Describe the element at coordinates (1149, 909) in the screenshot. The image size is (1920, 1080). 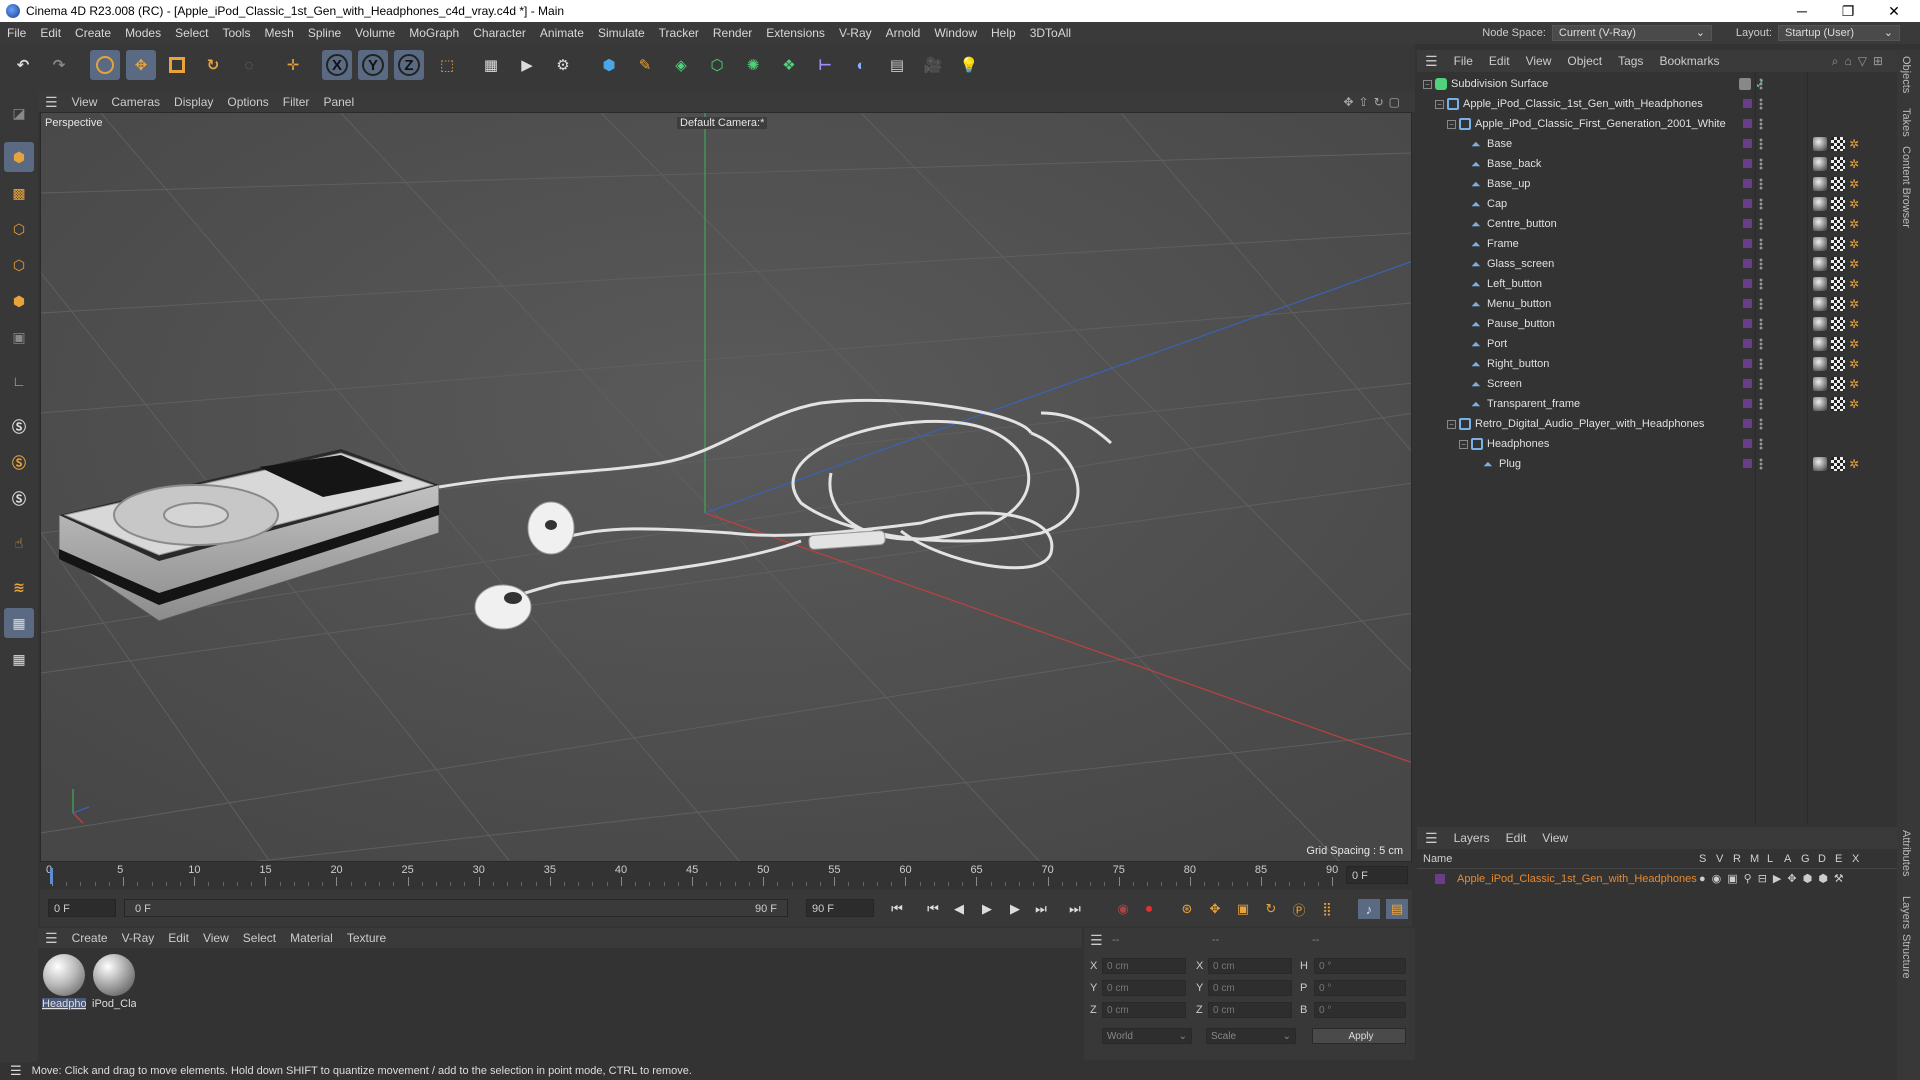
I see `auto-keying-icon: ⏺` at that location.